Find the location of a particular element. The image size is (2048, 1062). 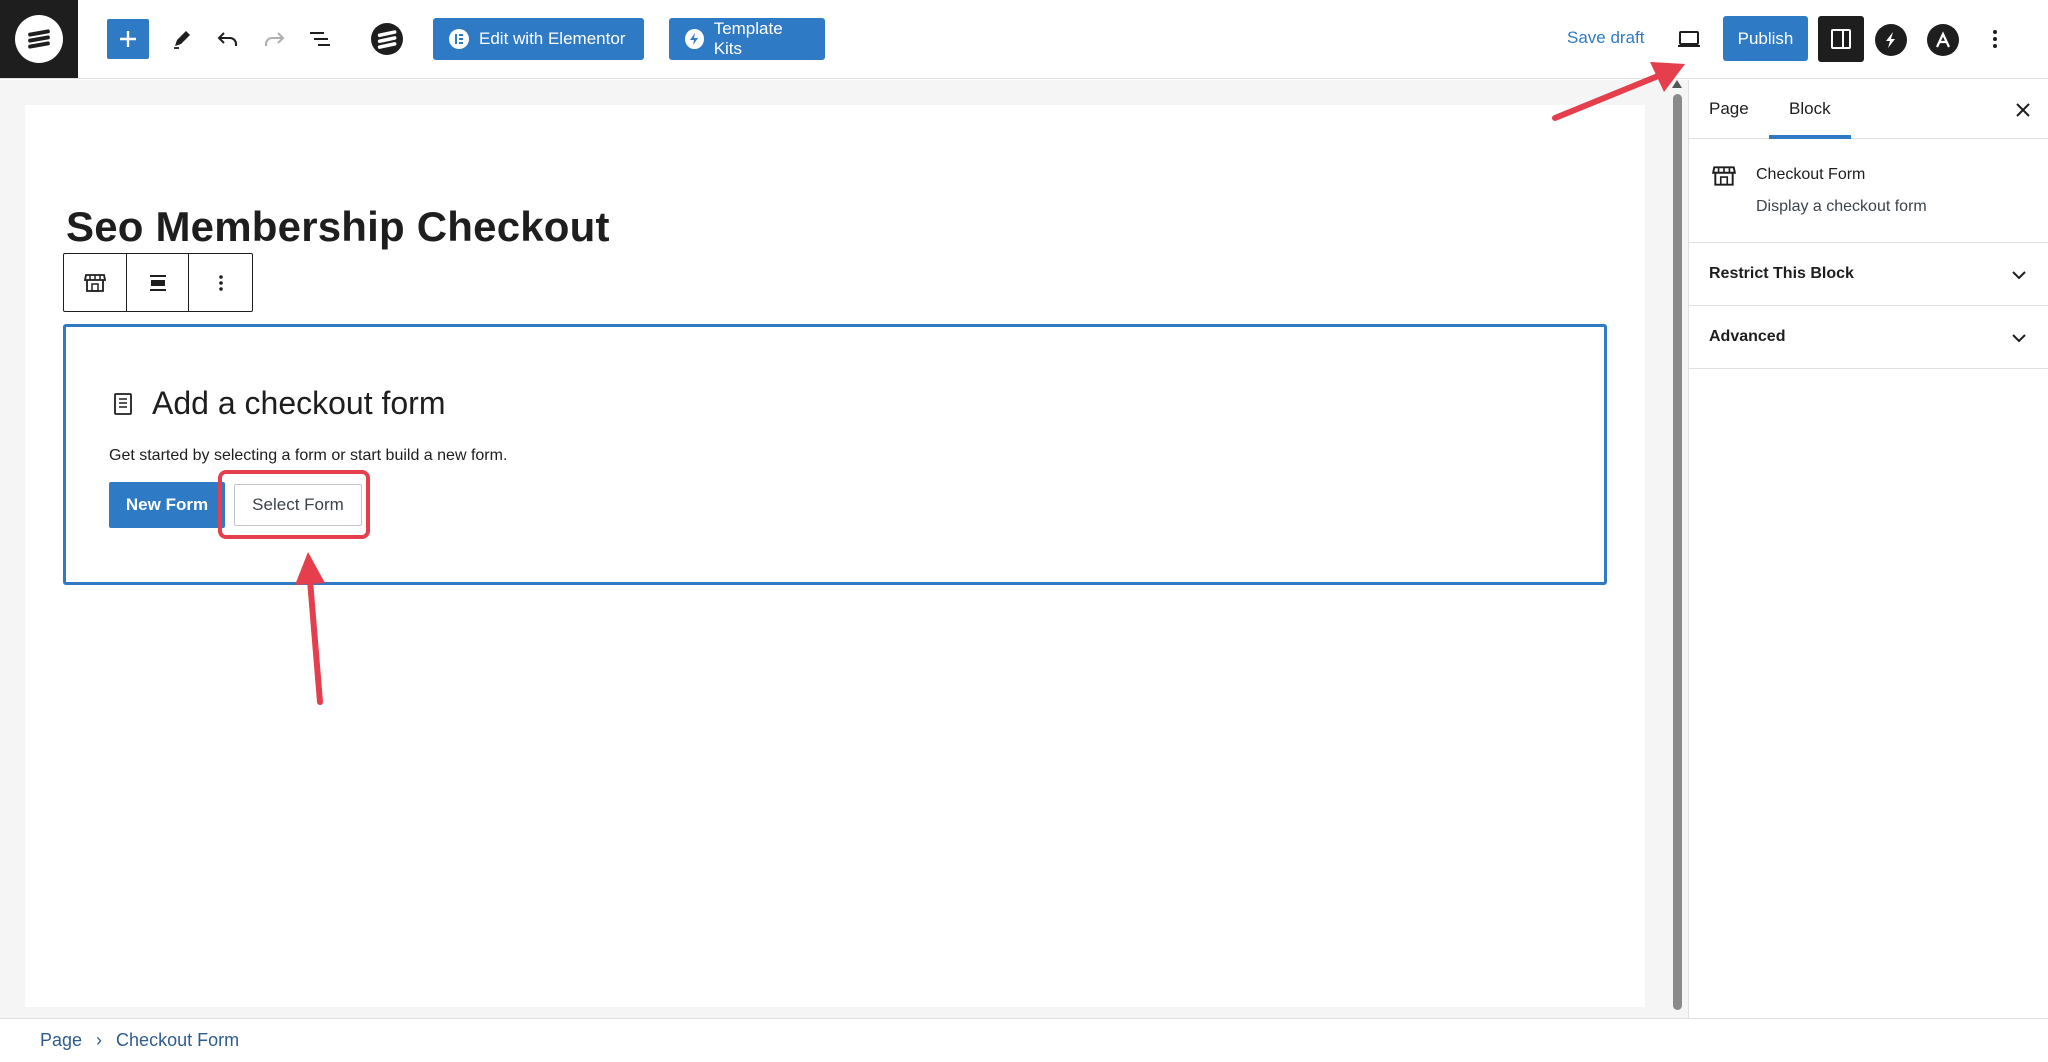

save-draft-button: Save draft is located at coordinates (1606, 38).